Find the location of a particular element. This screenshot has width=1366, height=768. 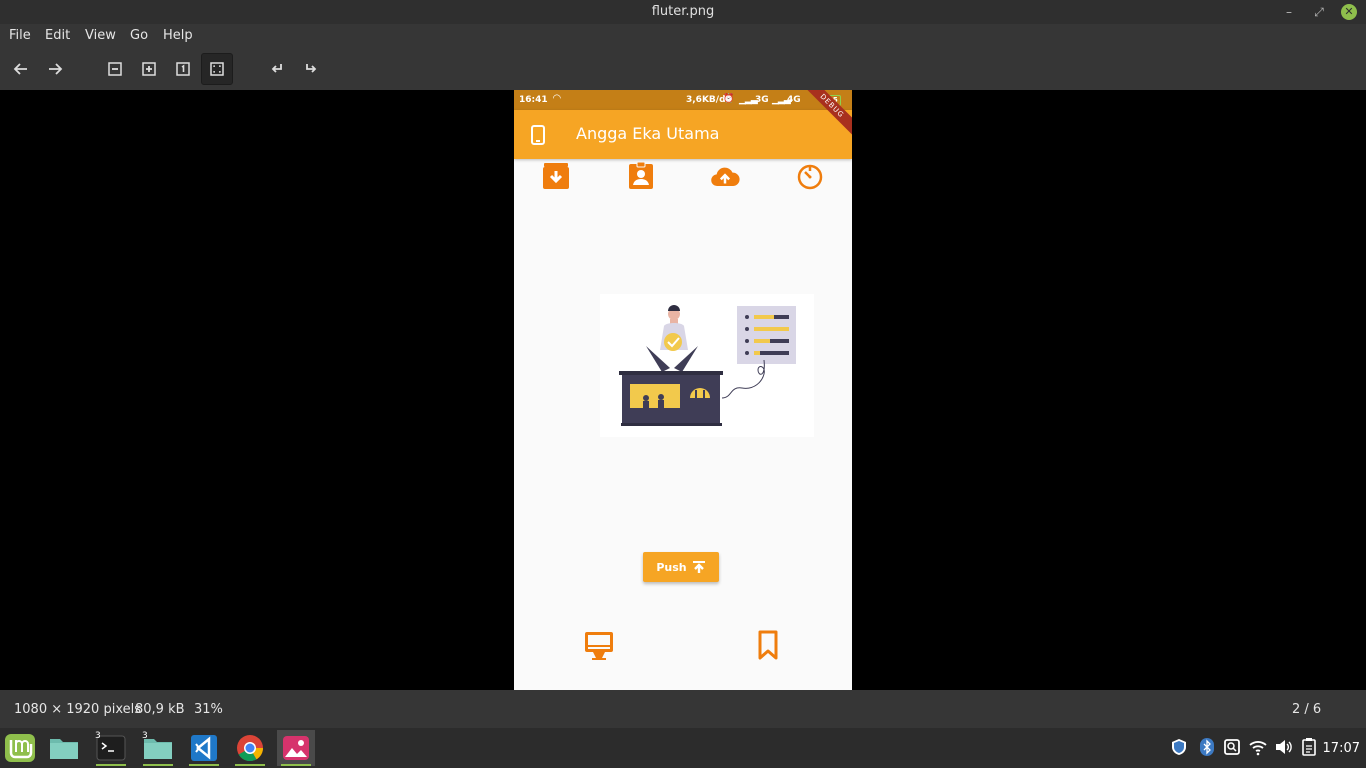

page-counter: 2 / 6 is located at coordinates (1307, 709).